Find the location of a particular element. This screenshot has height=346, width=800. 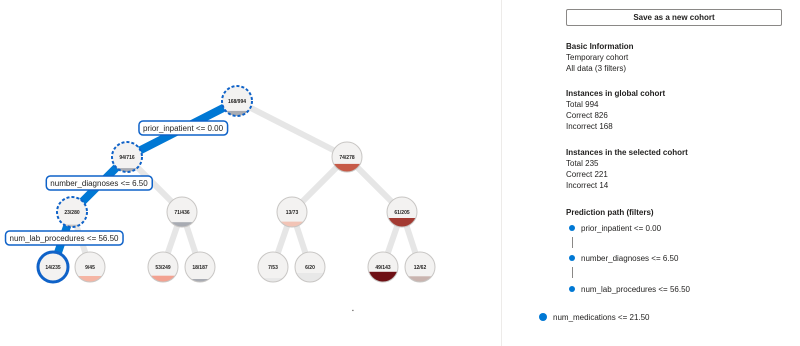

filter-label-text: prior_inpatient <= 0.00 is located at coordinates (183, 128).